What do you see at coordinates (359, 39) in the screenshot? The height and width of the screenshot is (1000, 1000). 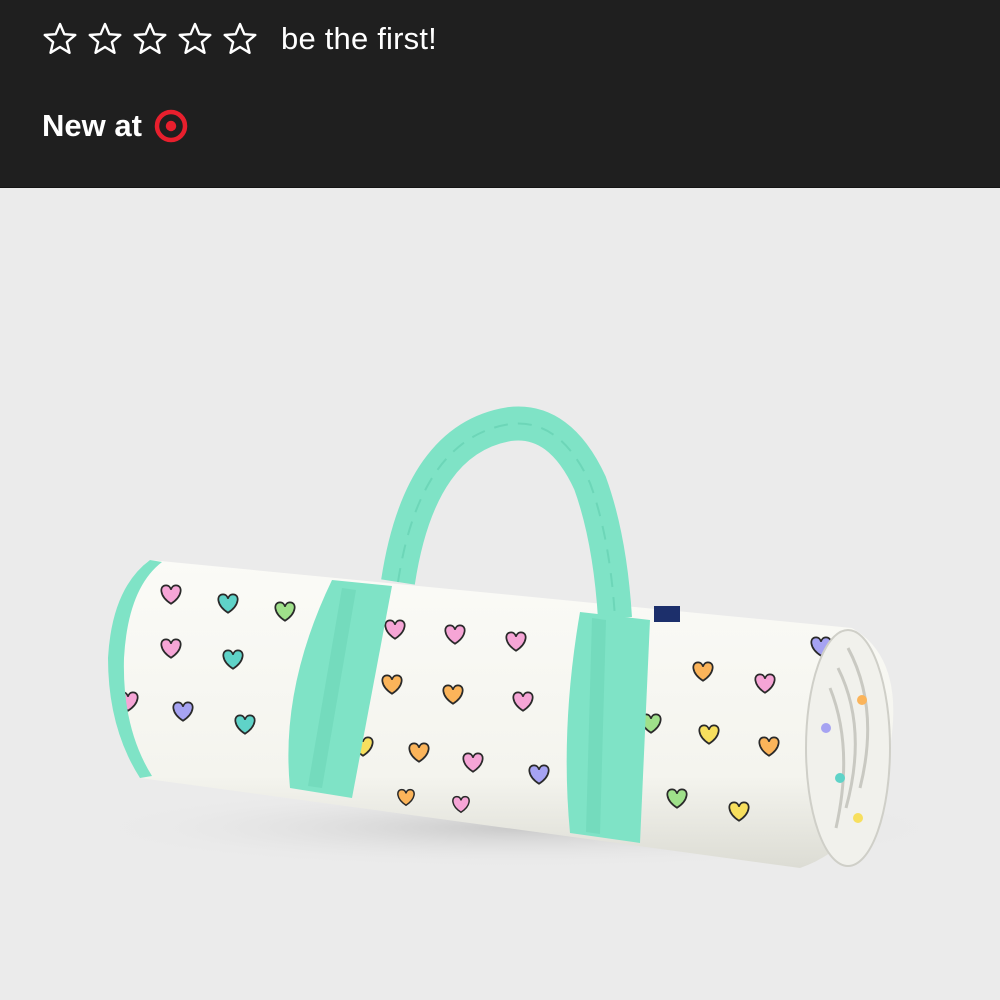 I see `rating-prompt: be the first!` at bounding box center [359, 39].